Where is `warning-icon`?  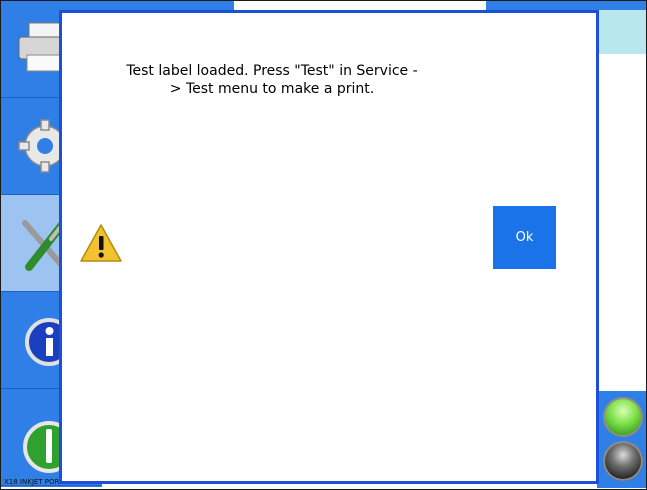 warning-icon is located at coordinates (101, 243).